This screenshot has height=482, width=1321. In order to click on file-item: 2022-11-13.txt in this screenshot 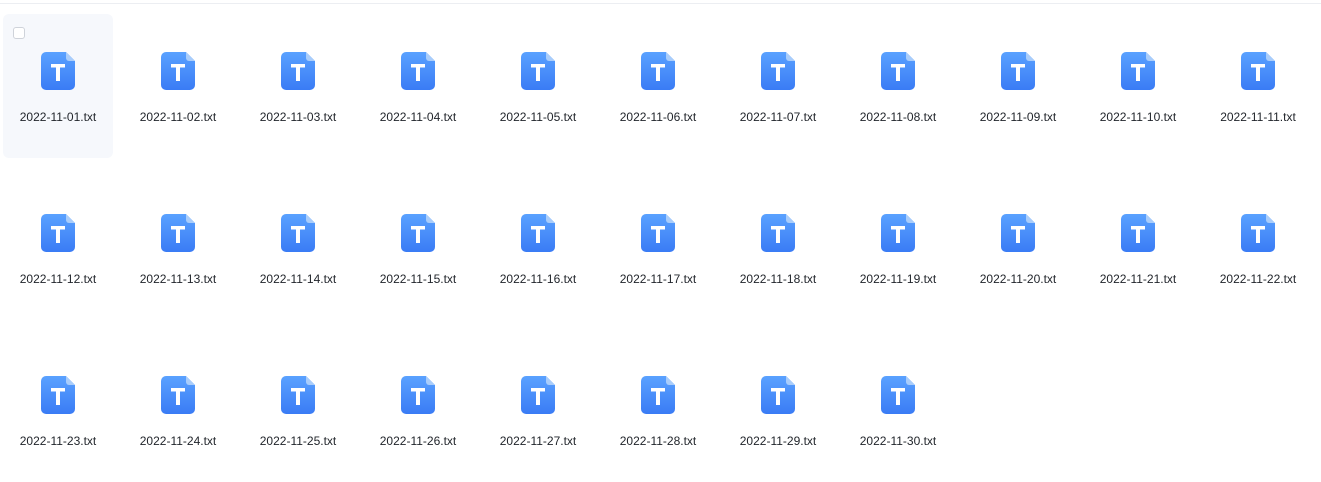, I will do `click(178, 248)`.